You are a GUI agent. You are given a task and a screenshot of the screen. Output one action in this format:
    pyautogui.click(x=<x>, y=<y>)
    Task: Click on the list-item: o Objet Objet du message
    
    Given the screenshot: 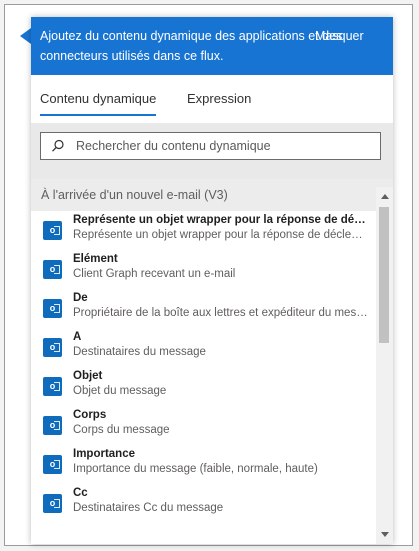 What is the action you would take?
    pyautogui.click(x=203, y=386)
    